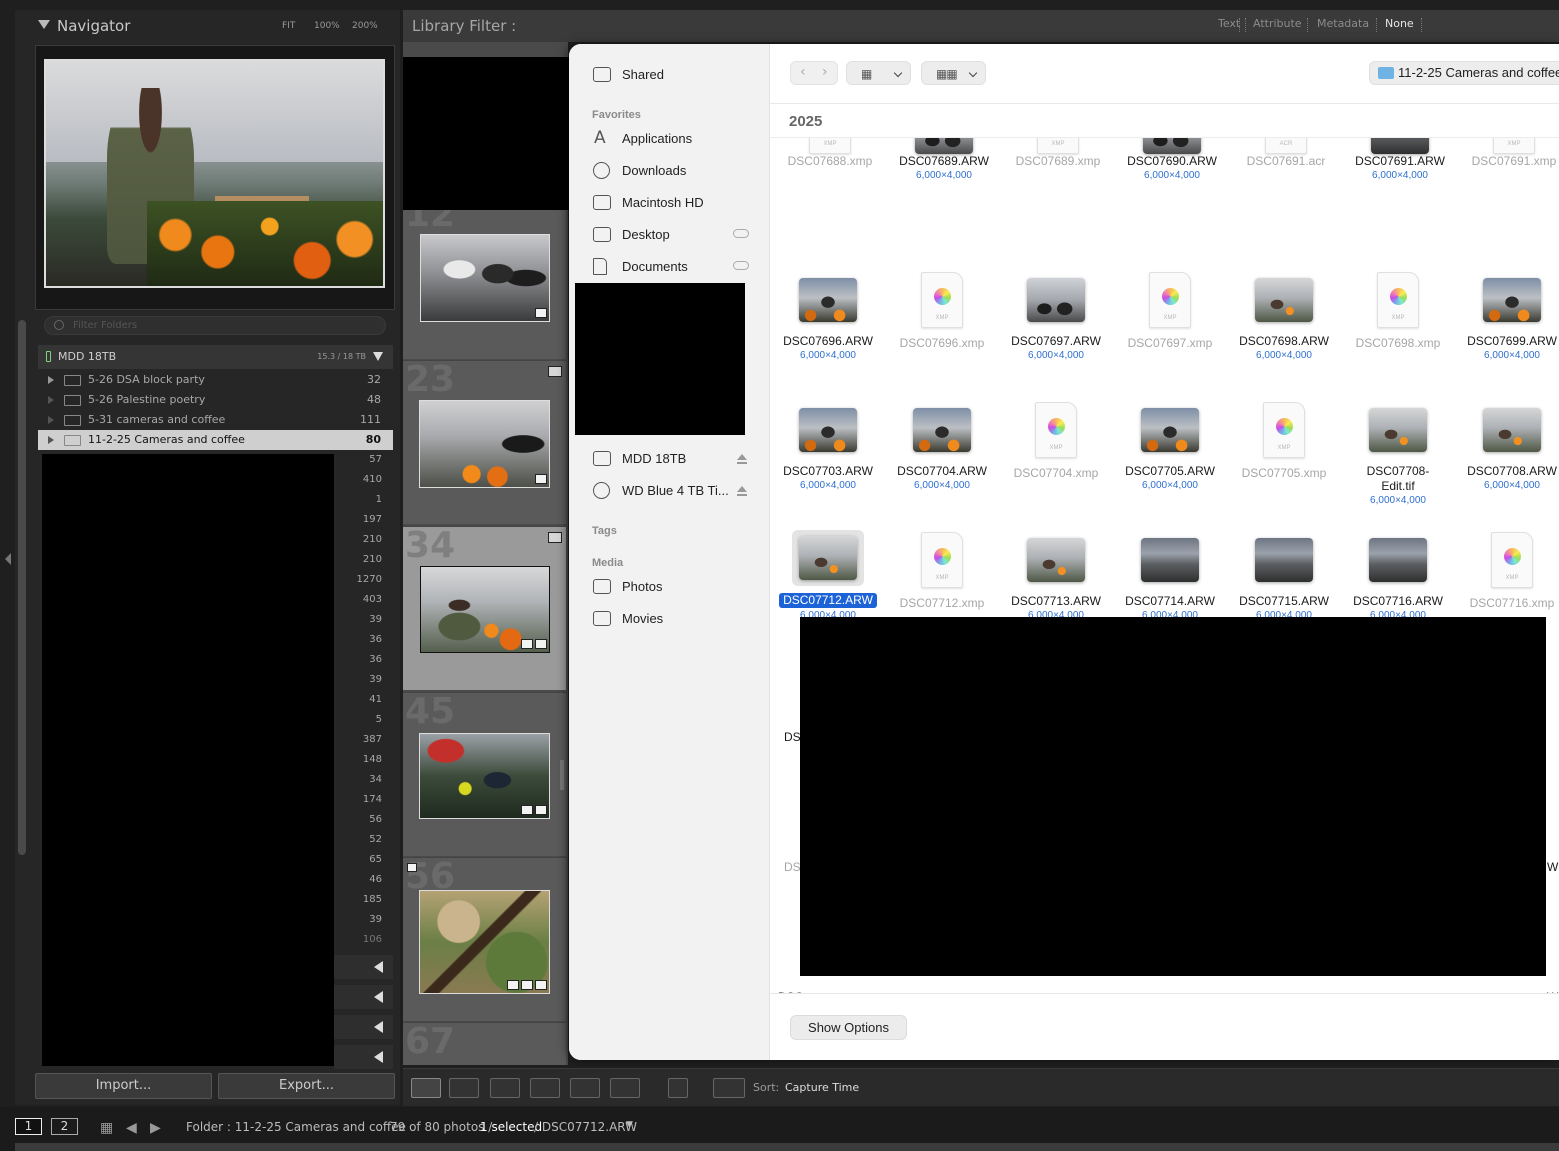 This screenshot has width=1559, height=1151. I want to click on compare-view-icon, so click(505, 1088).